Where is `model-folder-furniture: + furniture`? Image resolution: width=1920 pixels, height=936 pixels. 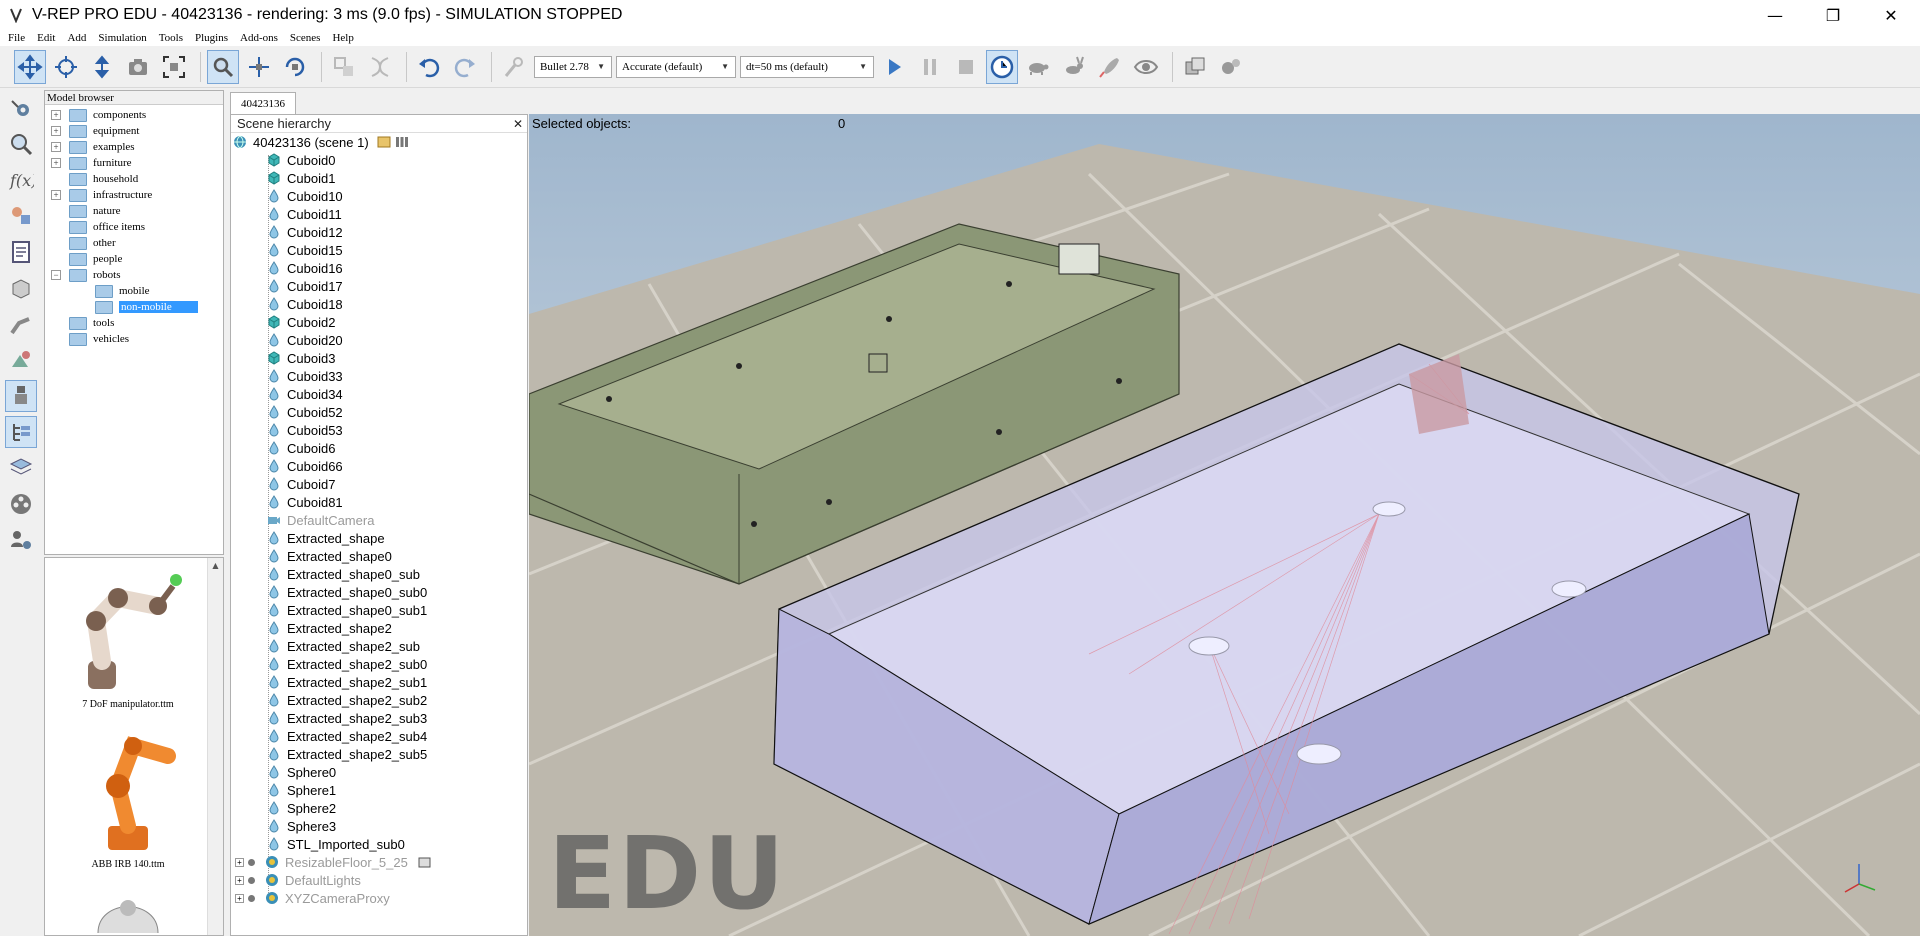
model-folder-furniture: + furniture is located at coordinates (134, 163).